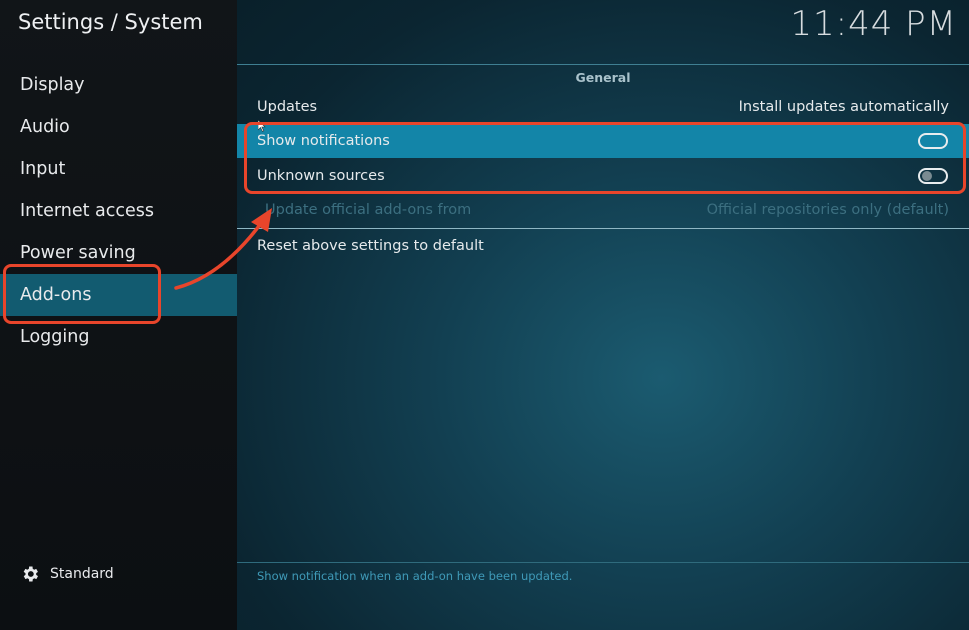 This screenshot has height=630, width=969. I want to click on settings-level-button: Standard, so click(67, 574).